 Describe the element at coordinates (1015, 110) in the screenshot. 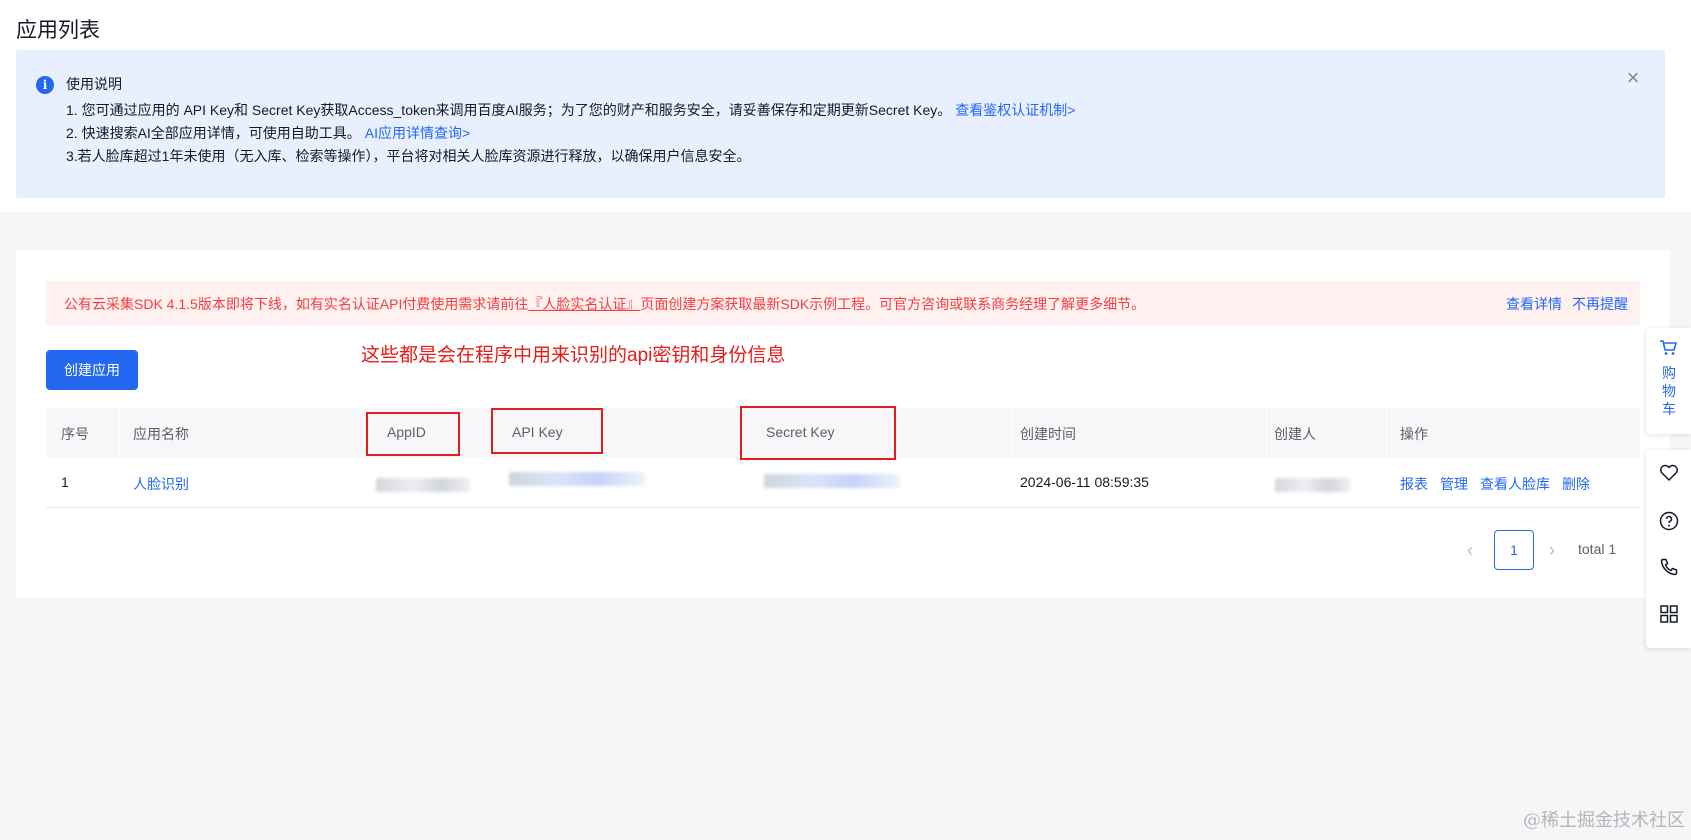

I see `auth-mechanism-link: 查看鉴权认证机制>` at that location.